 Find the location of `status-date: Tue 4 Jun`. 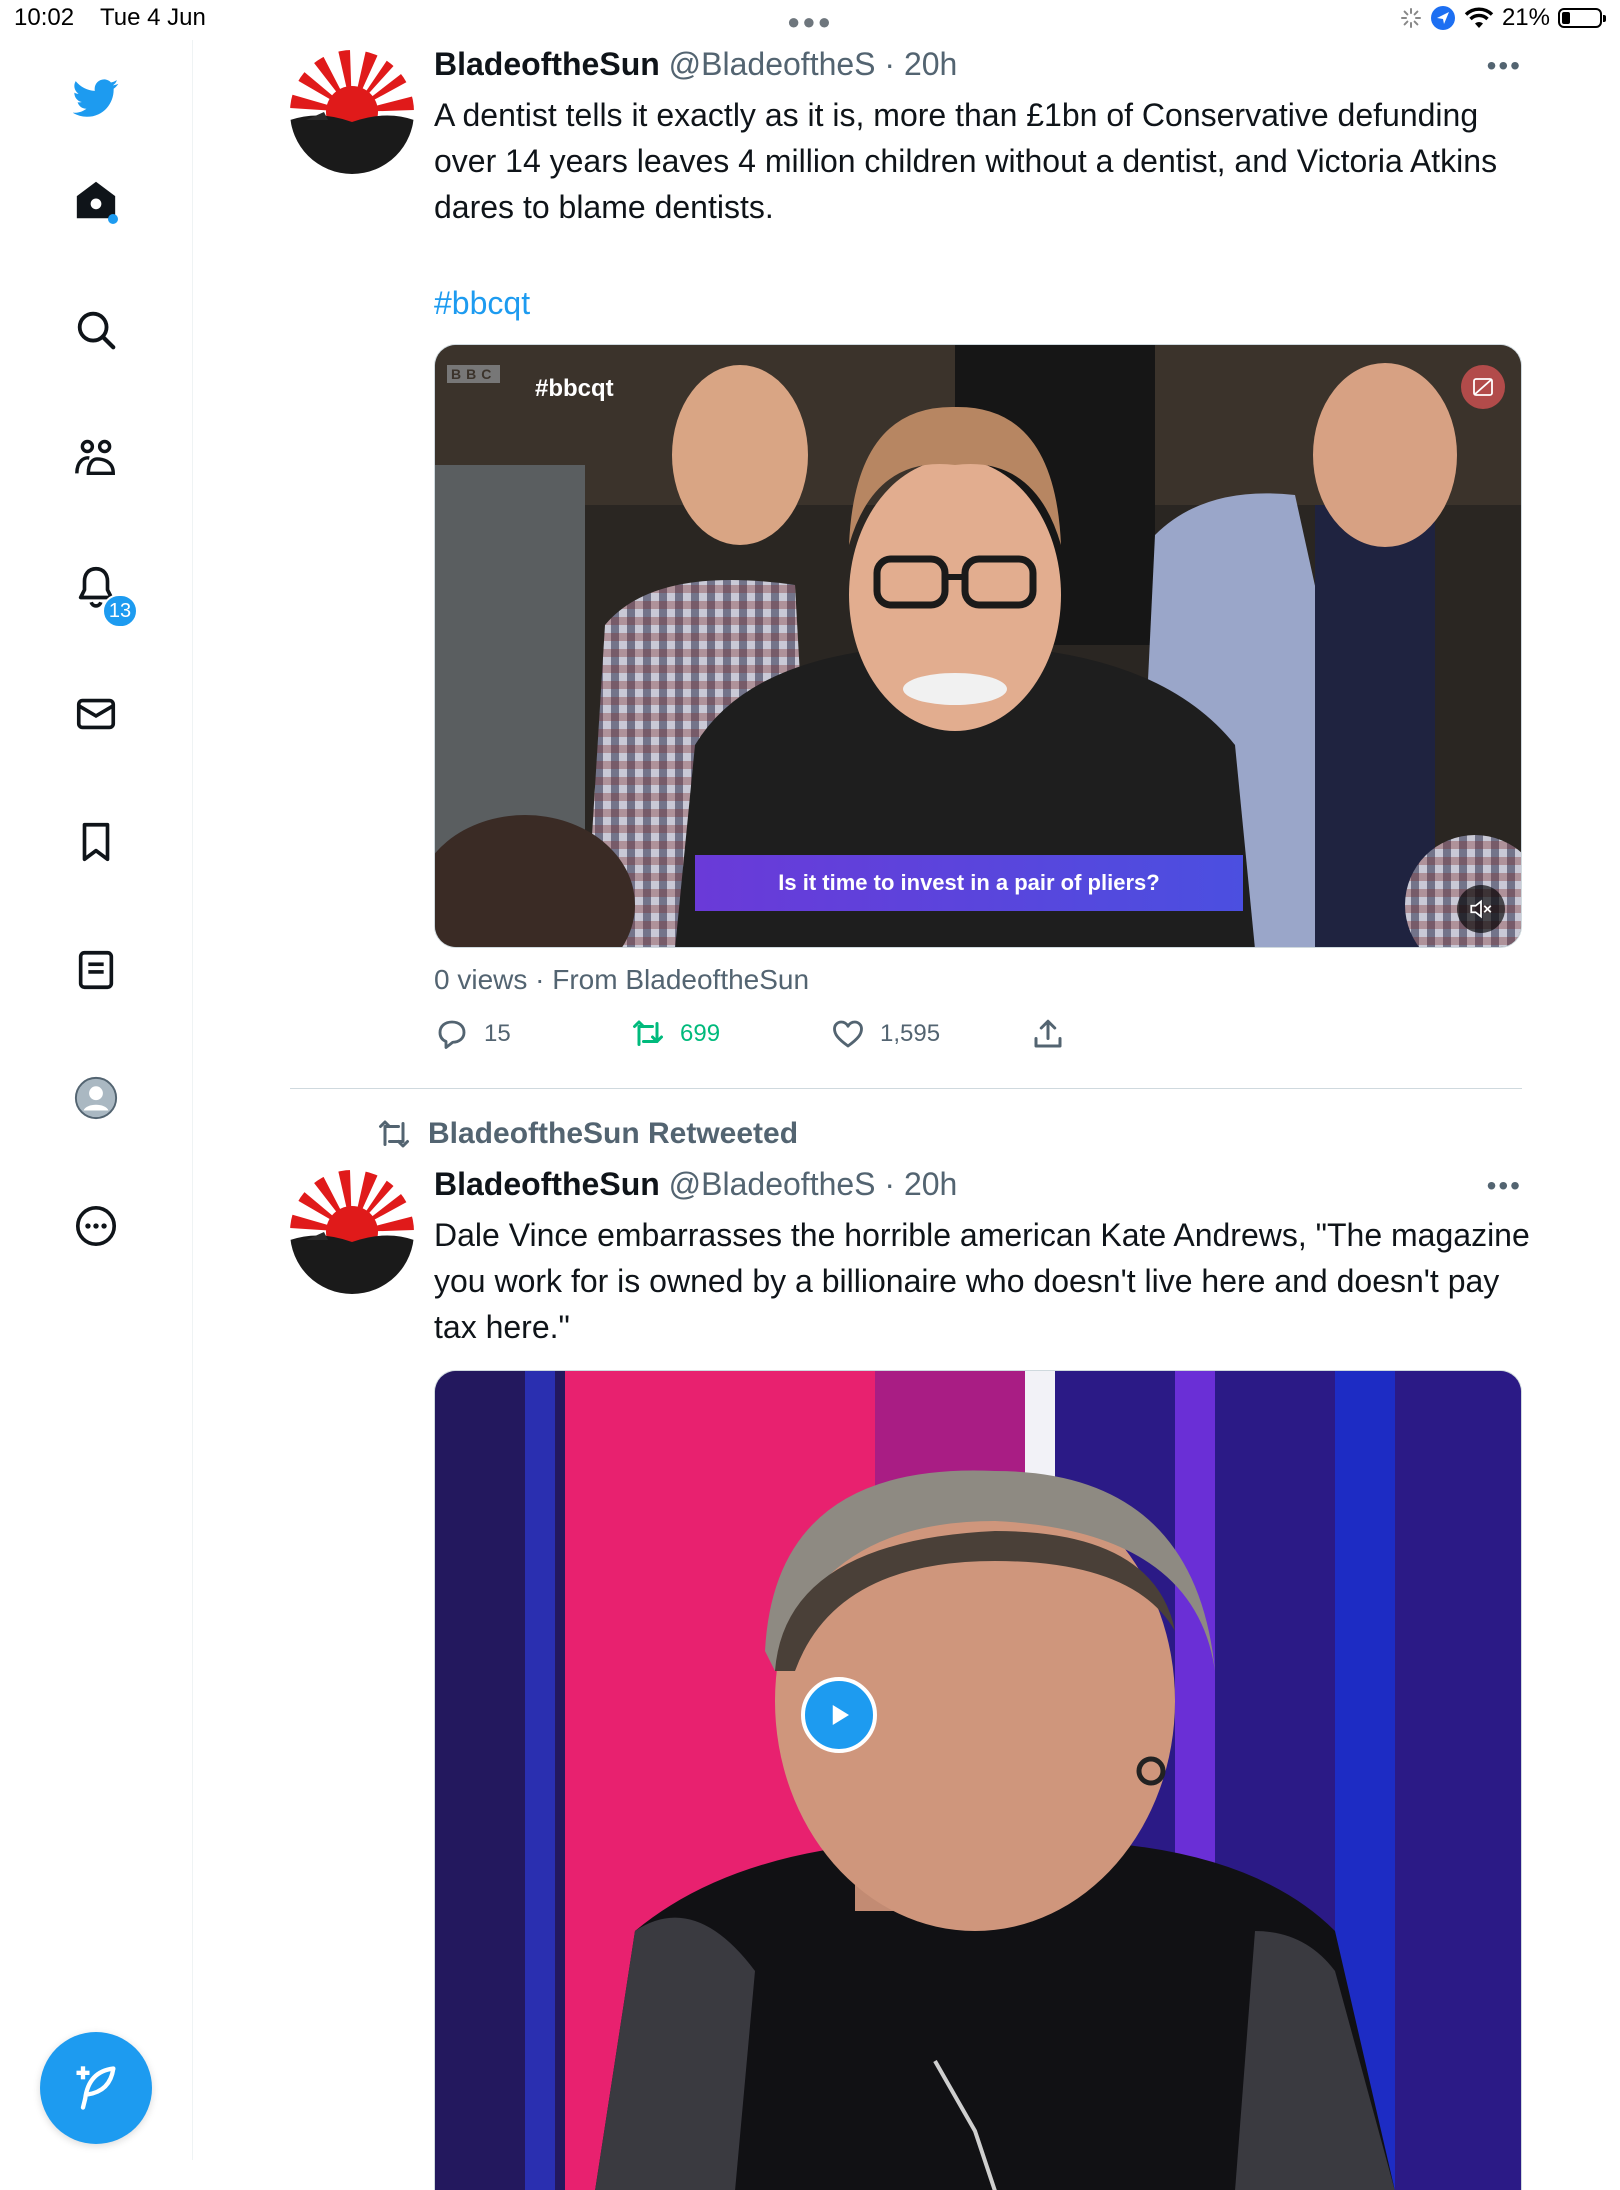

status-date: Tue 4 Jun is located at coordinates (153, 17).